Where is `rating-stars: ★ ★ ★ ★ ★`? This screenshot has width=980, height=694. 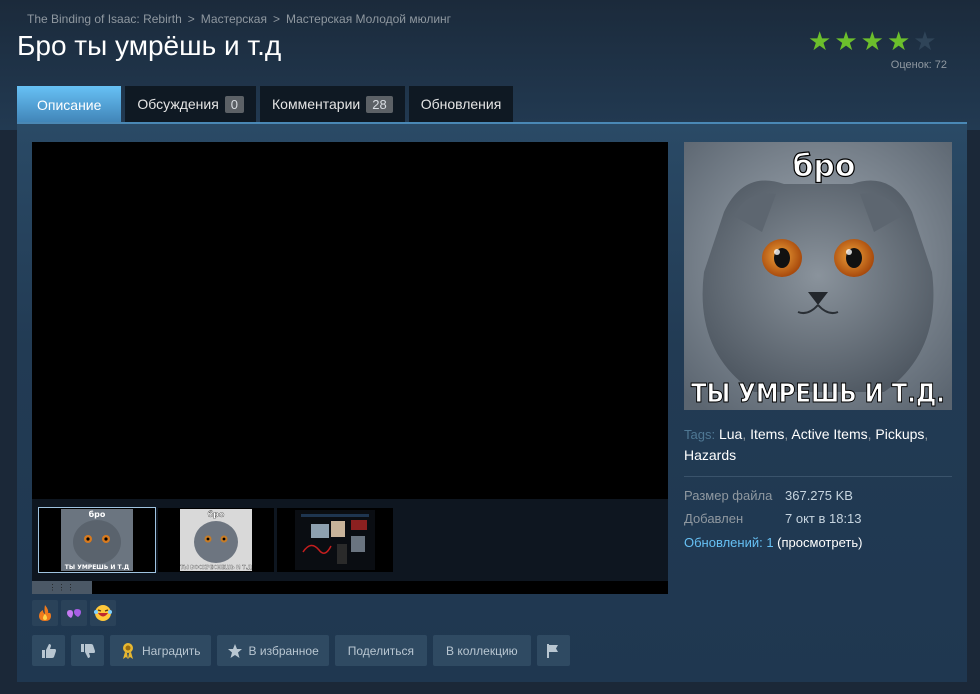 rating-stars: ★ ★ ★ ★ ★ is located at coordinates (872, 41).